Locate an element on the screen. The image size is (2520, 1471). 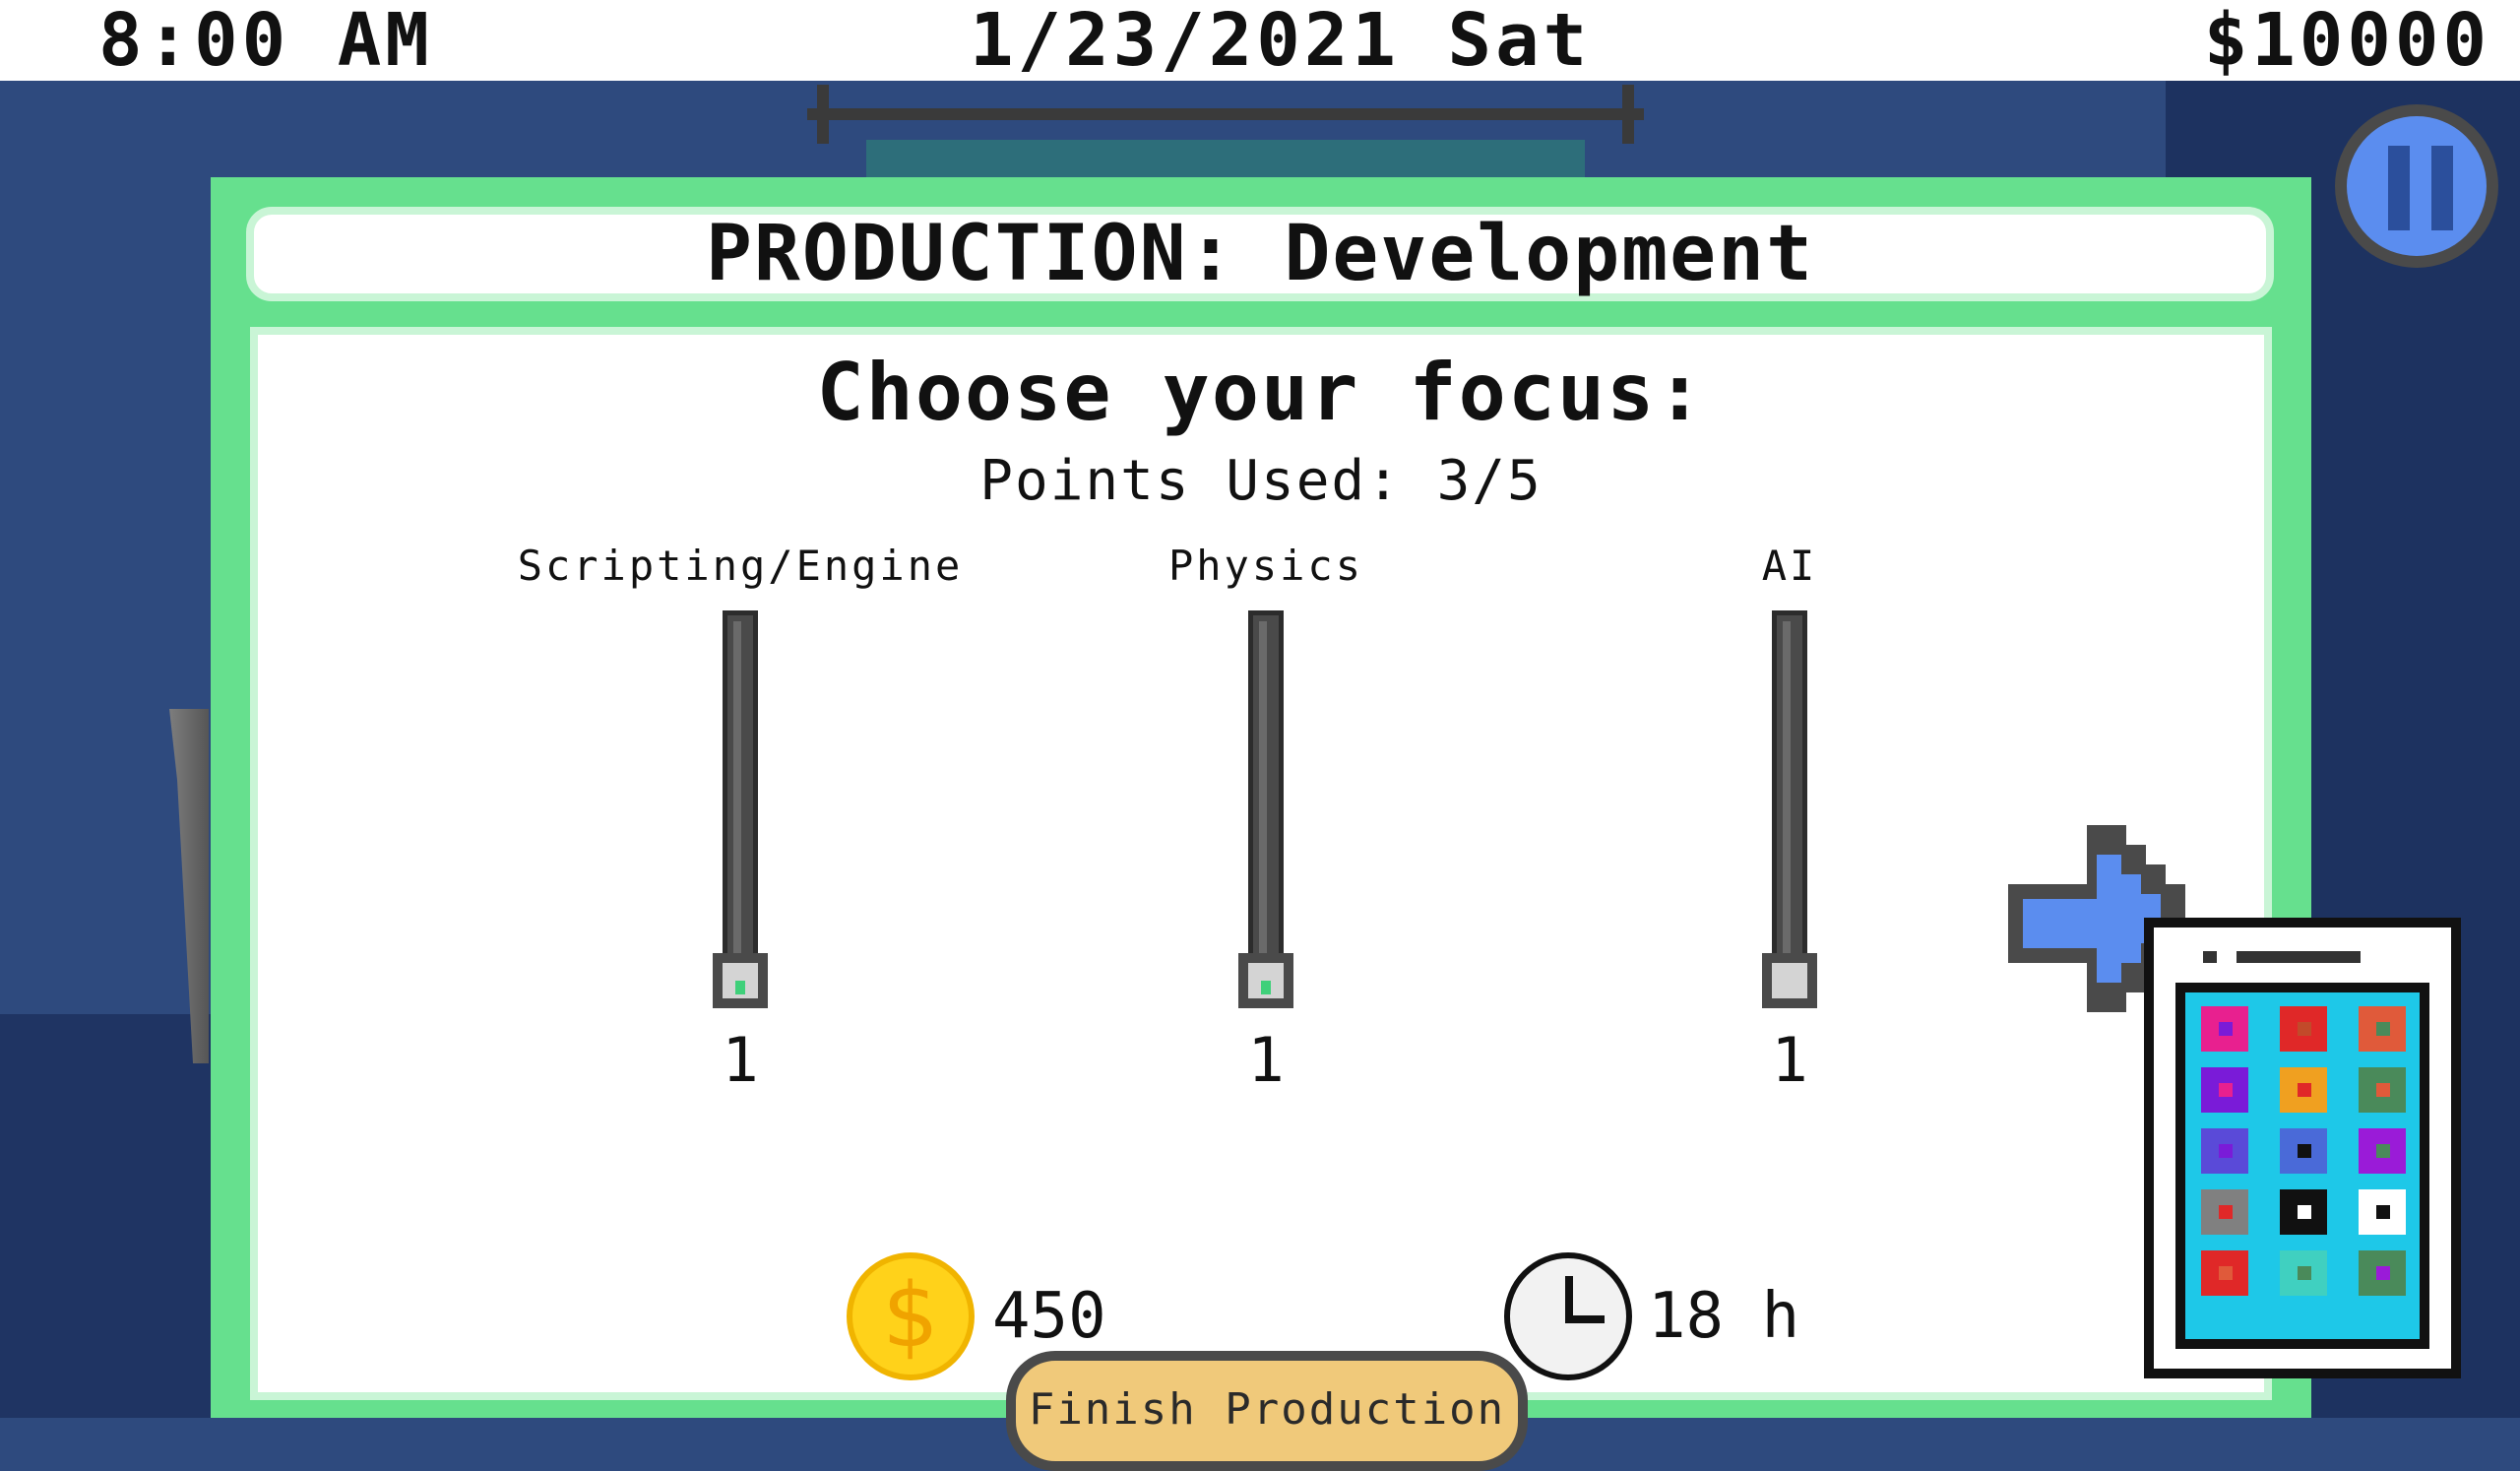
pause-button is located at coordinates (2416, 186).